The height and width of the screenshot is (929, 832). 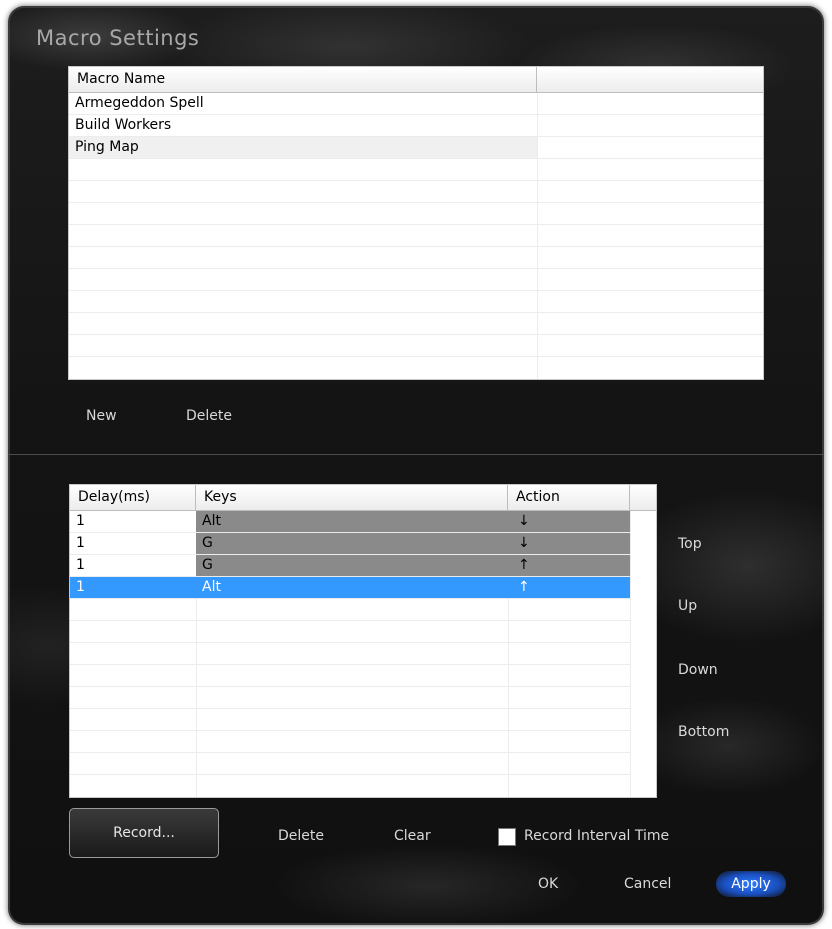 I want to click on move-top-button: Top, so click(x=690, y=544).